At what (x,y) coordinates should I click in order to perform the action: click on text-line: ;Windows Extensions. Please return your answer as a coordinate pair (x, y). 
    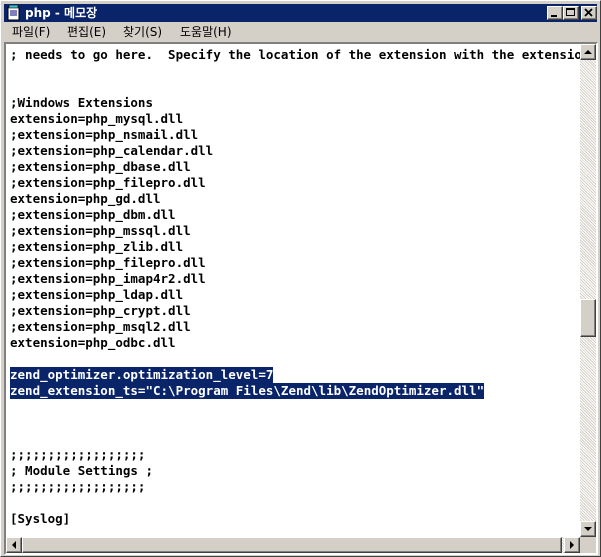
    Looking at the image, I should click on (81, 103).